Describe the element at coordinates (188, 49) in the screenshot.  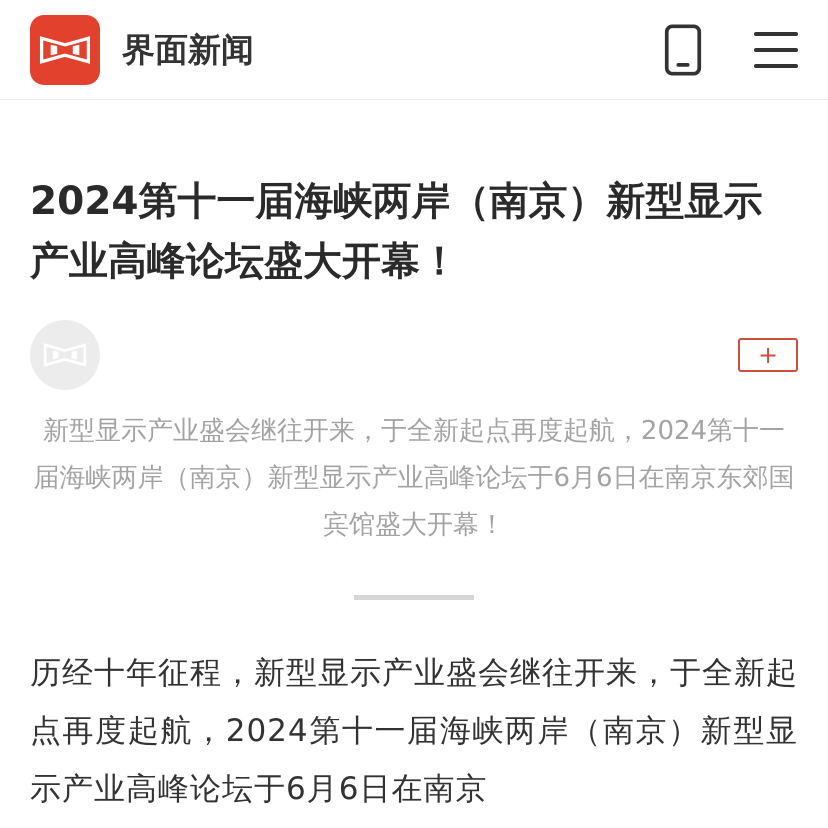
I see `brand-name: 界面新闻` at that location.